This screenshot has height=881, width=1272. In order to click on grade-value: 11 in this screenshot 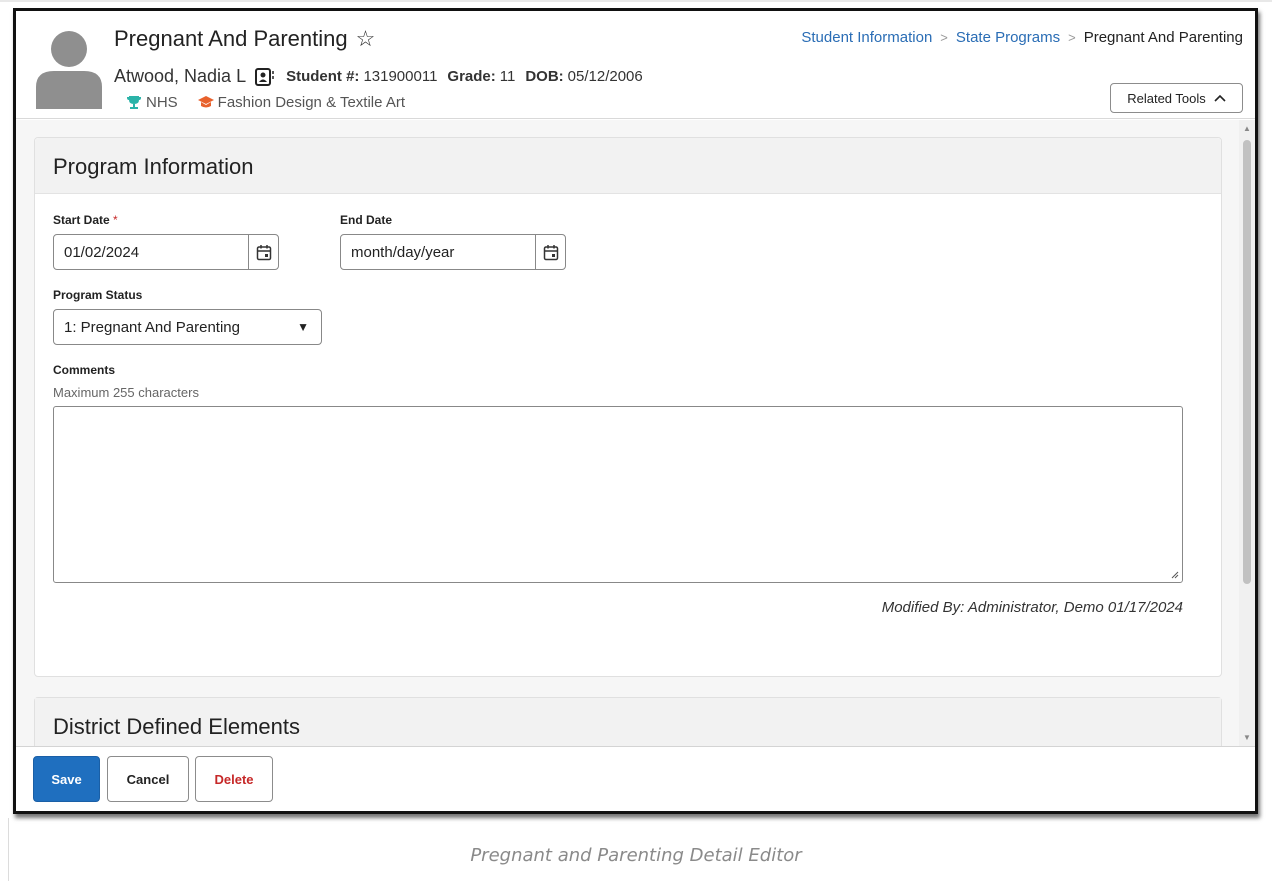, I will do `click(507, 76)`.